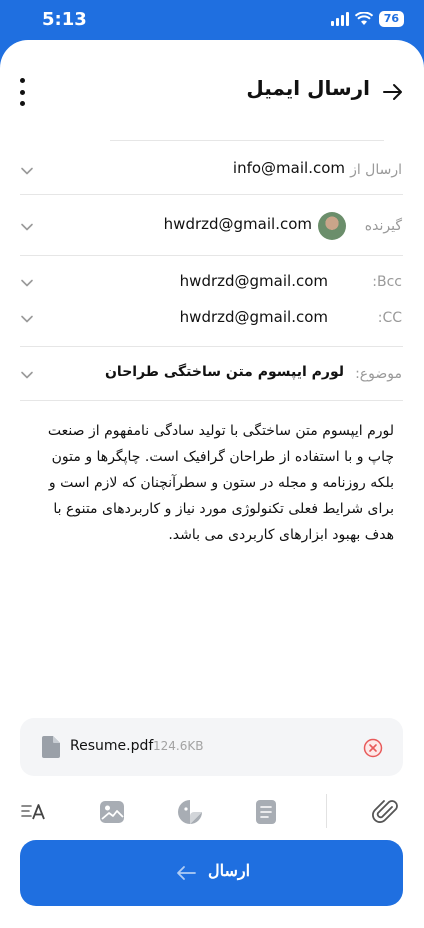 This screenshot has height=928, width=424. I want to click on send-button: ارسال, so click(211, 873).